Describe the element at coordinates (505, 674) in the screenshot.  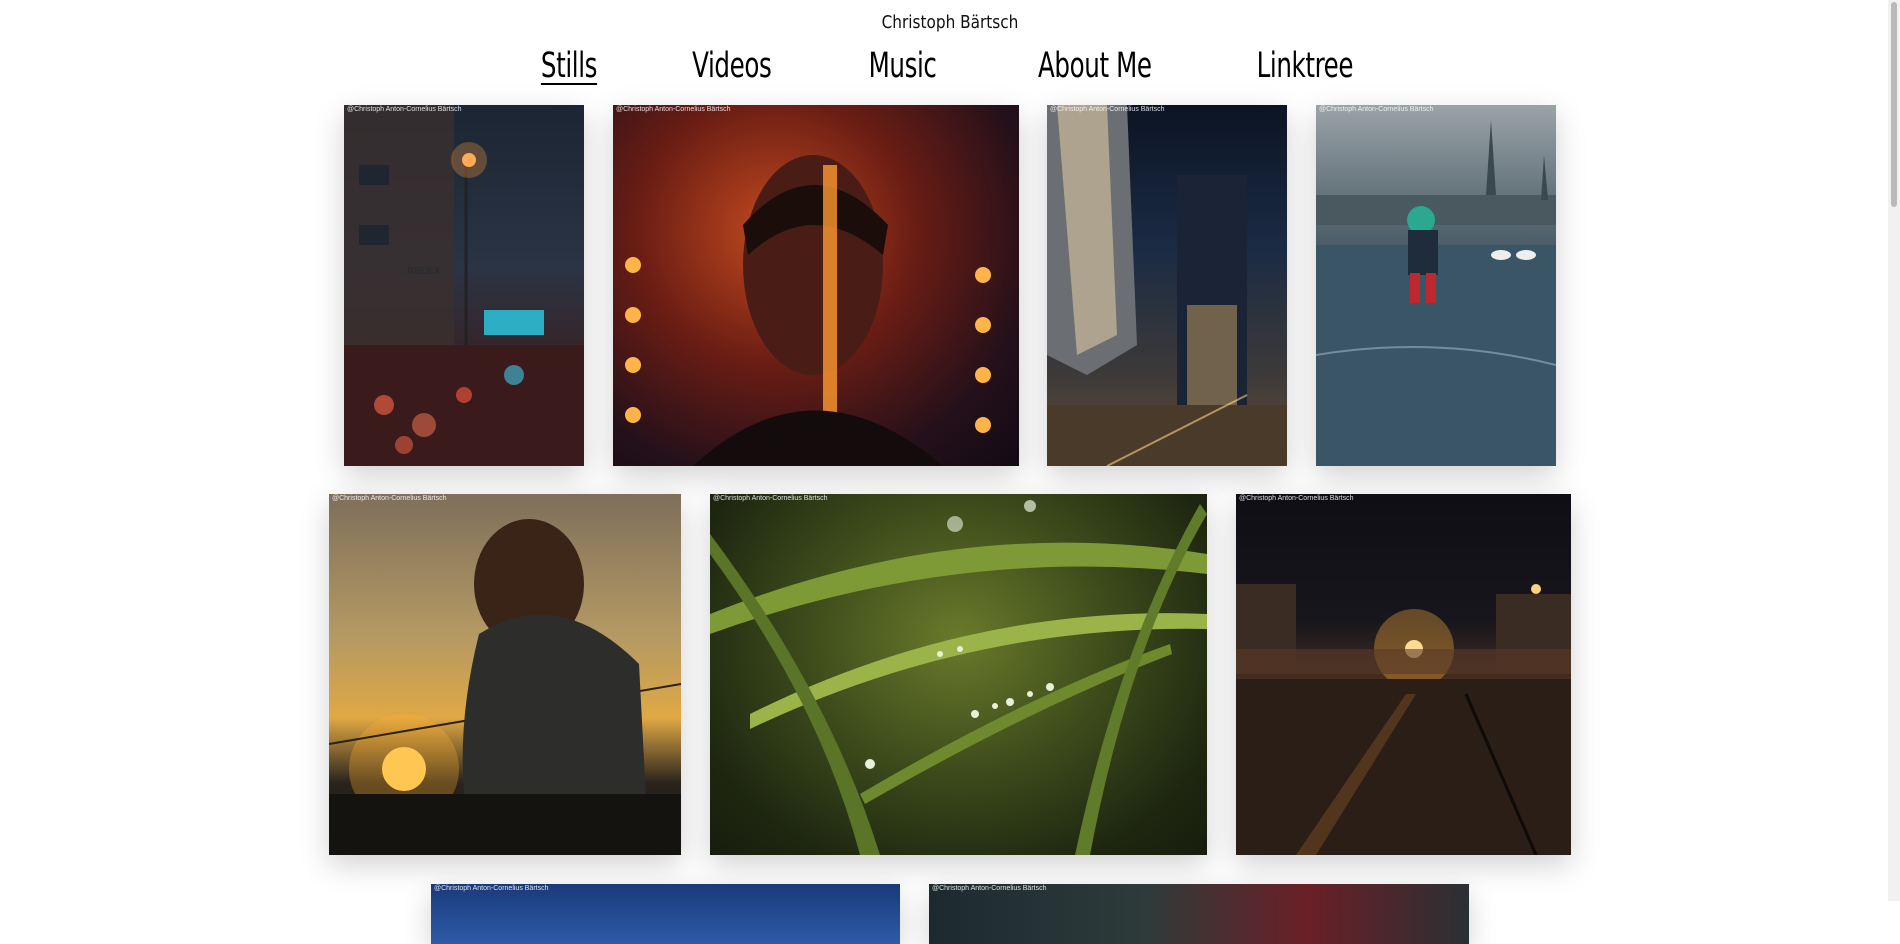
I see `woman-hoodie-sunset-photo: @Christoph Anton-Cornelius Bärtsch` at that location.